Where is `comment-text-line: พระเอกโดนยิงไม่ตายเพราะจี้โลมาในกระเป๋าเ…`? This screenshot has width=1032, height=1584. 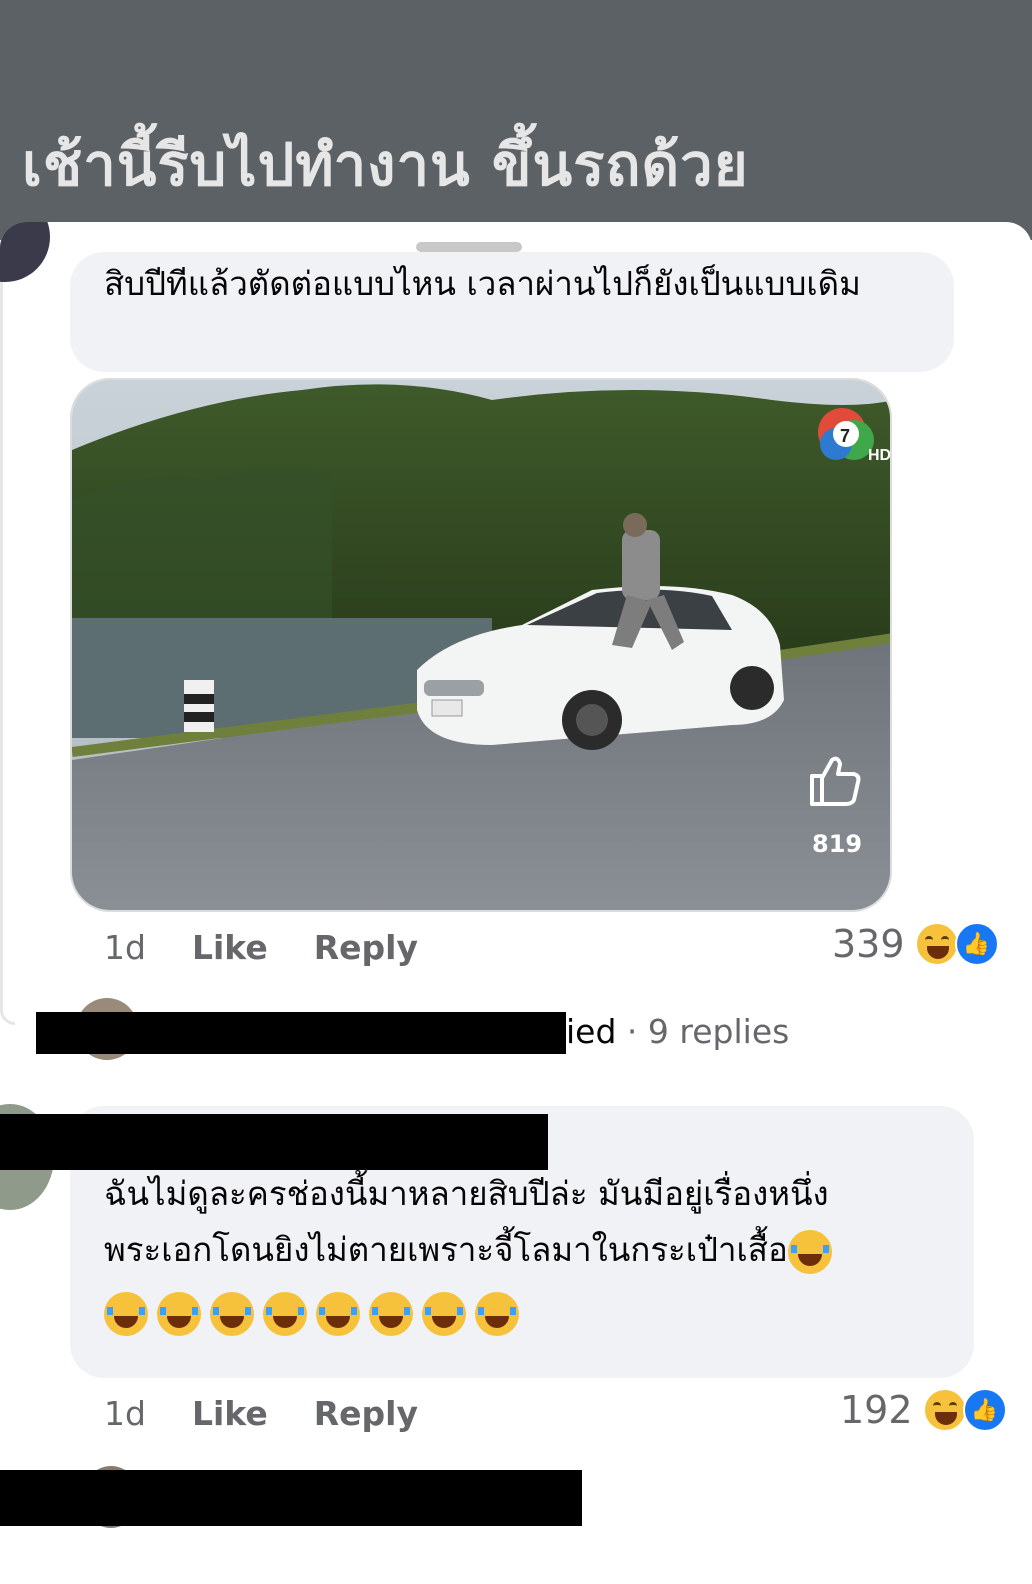
comment-text-line: พระเอกโดนยิงไม่ตายเพราะจี้โลมาในกระเป๋าเ… is located at coordinates (446, 1249).